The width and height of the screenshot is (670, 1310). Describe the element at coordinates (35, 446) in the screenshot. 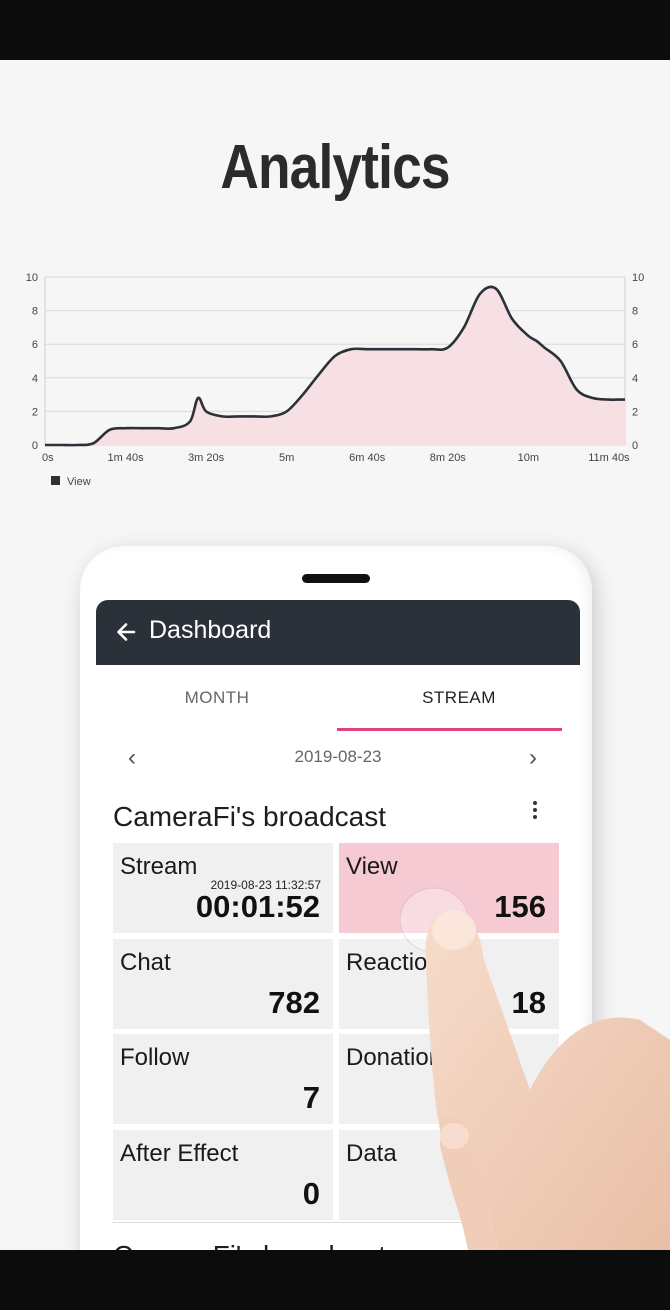

I see `y-tick-left: 0` at that location.